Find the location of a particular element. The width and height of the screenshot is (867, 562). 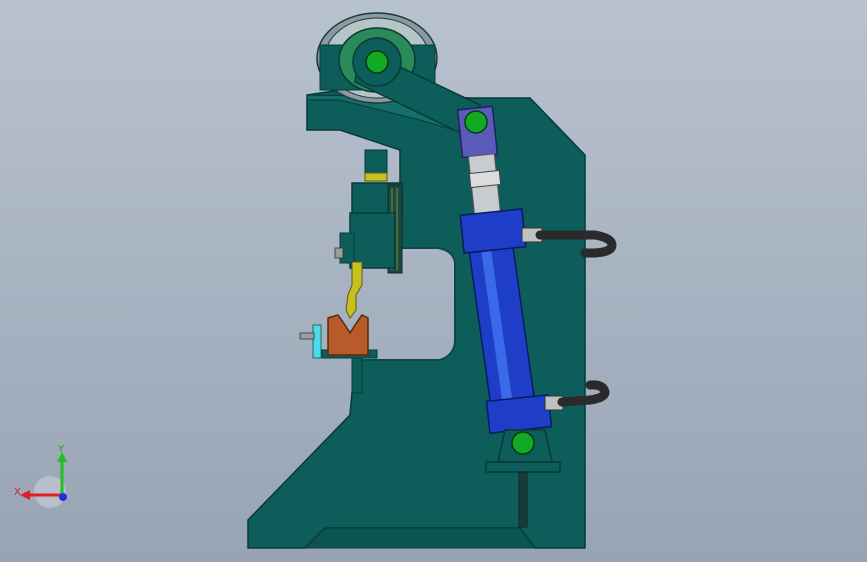

top-pin-icon is located at coordinates (377, 62).